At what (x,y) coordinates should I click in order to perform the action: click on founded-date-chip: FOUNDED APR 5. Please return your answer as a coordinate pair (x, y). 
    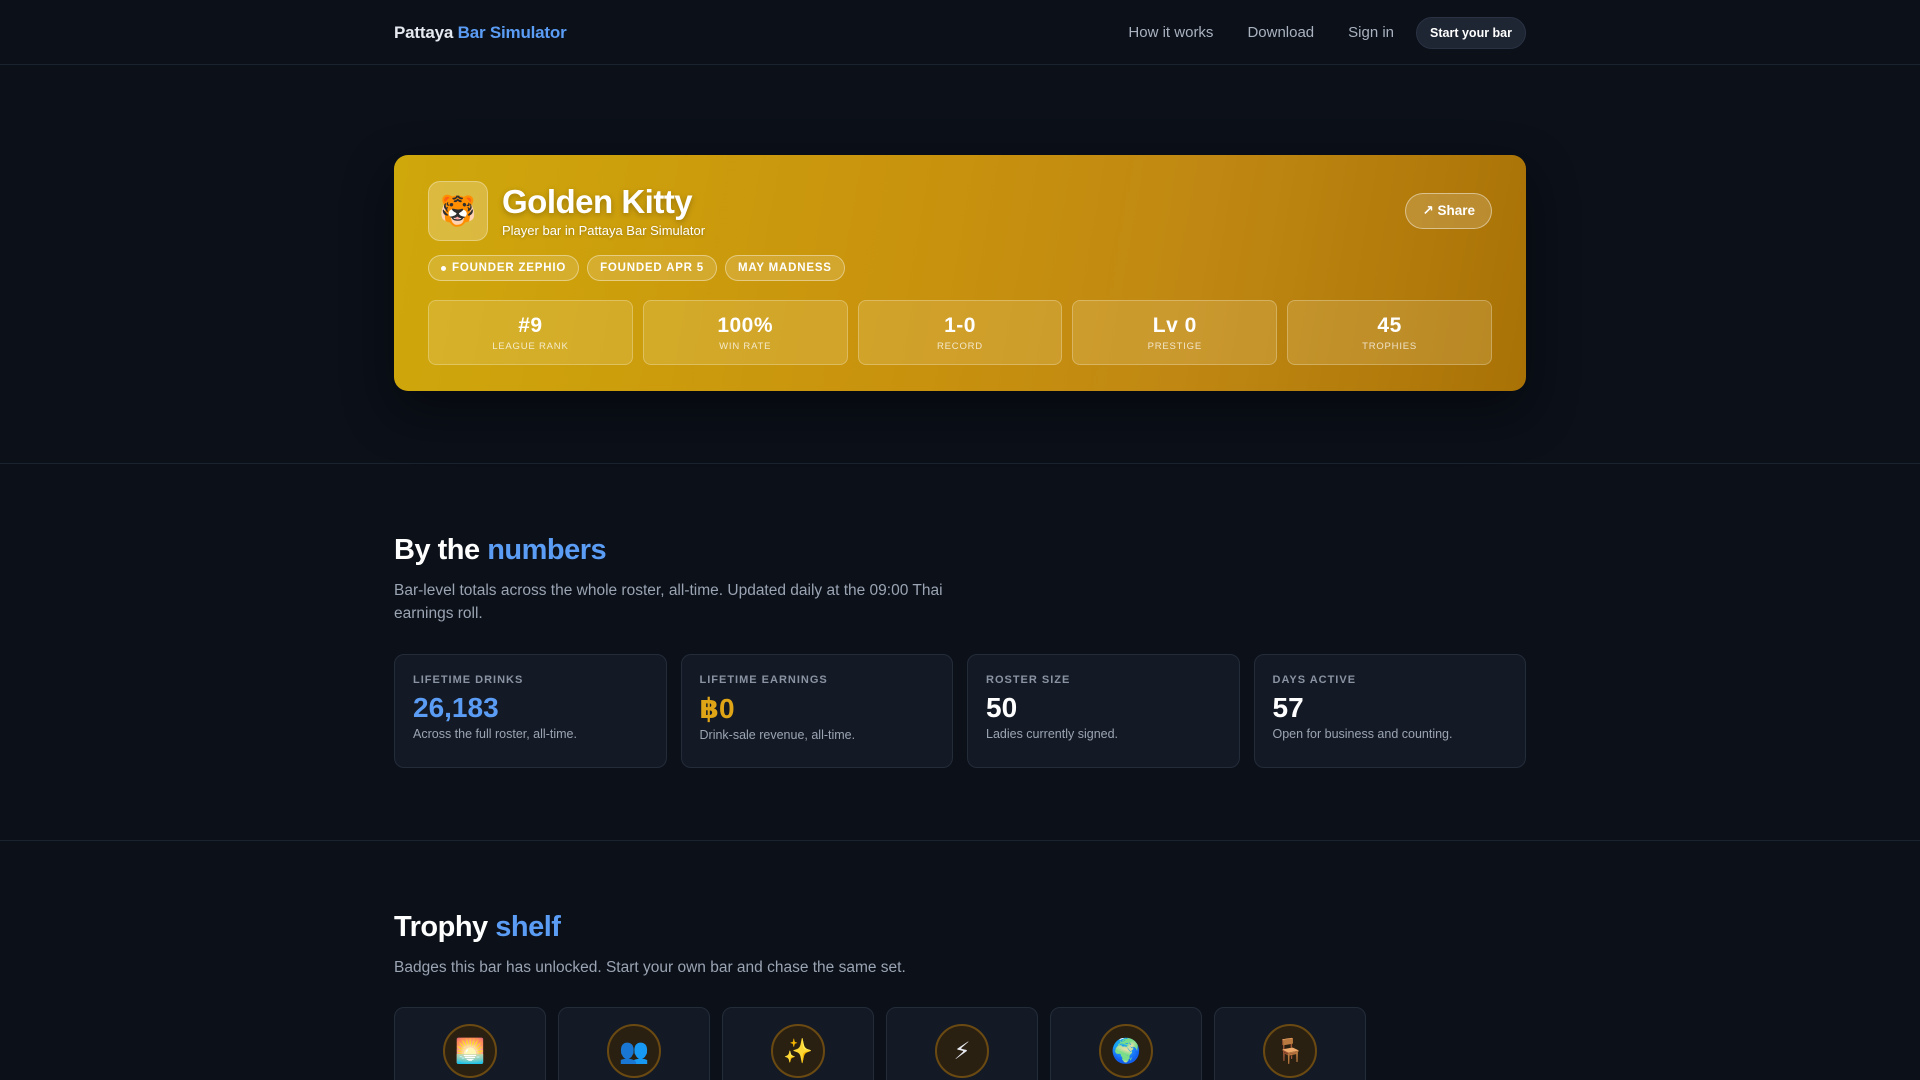
    Looking at the image, I should click on (652, 268).